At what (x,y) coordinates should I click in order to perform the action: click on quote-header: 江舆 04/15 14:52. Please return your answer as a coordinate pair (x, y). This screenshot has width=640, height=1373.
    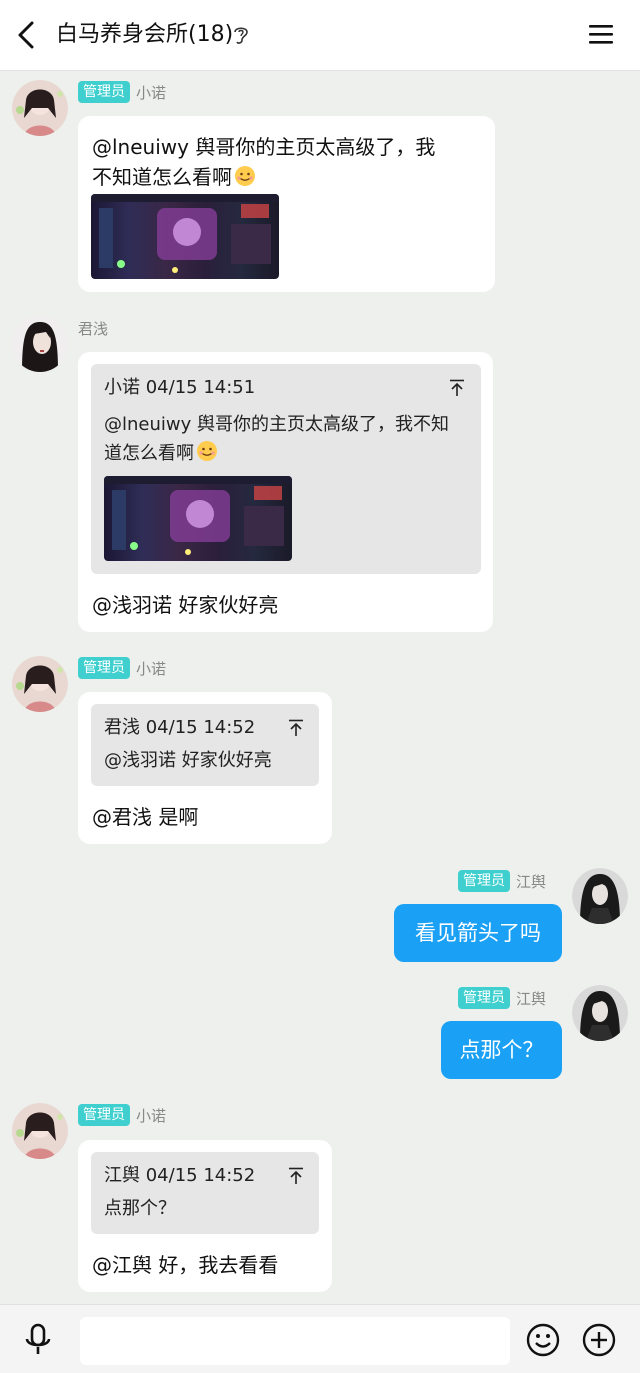
    Looking at the image, I should click on (180, 1175).